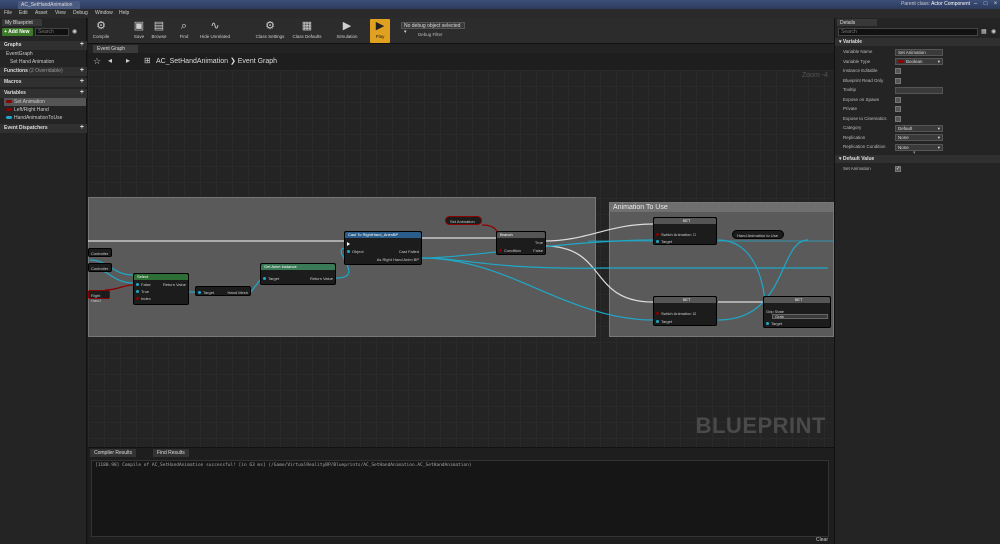  What do you see at coordinates (995, 4) in the screenshot?
I see `close-icon: ×` at bounding box center [995, 4].